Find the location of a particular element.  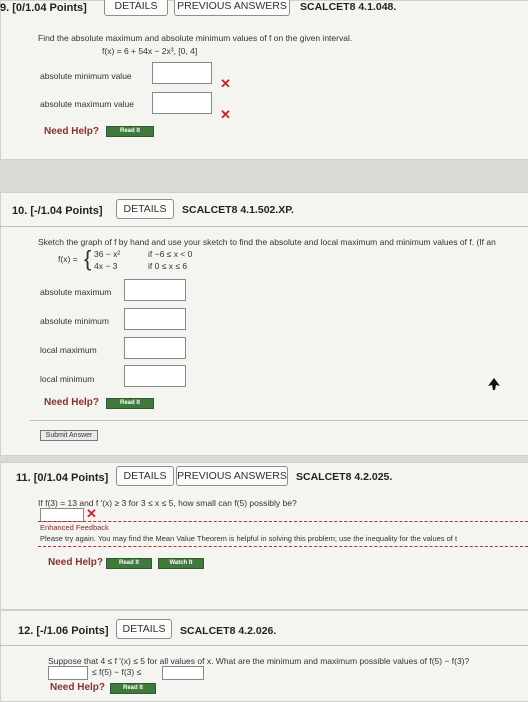

q10-piece2: 4x − 3 is located at coordinates (106, 266).